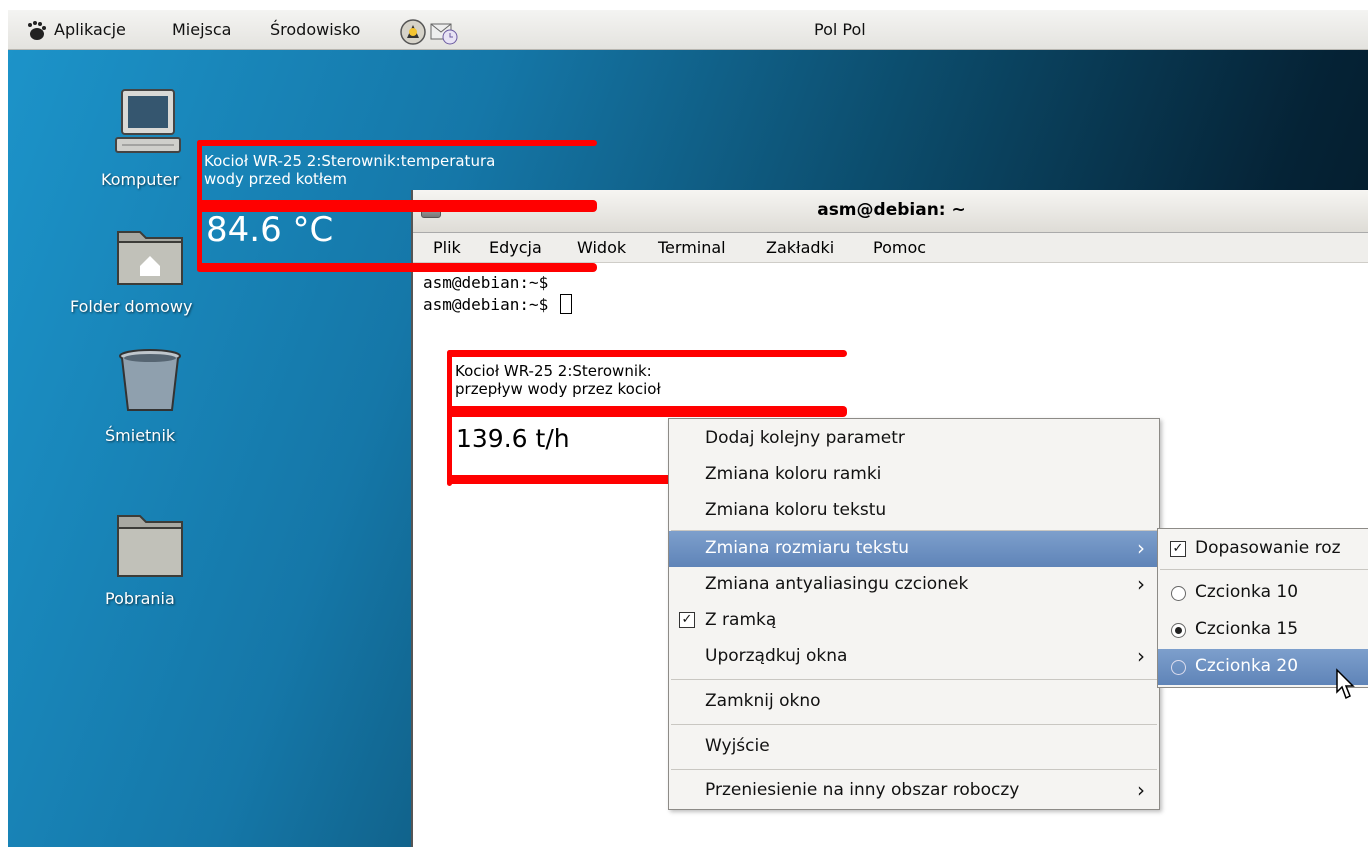 The image size is (1368, 847). What do you see at coordinates (315, 29) in the screenshot?
I see `menu-srodowisko: Środowisko` at bounding box center [315, 29].